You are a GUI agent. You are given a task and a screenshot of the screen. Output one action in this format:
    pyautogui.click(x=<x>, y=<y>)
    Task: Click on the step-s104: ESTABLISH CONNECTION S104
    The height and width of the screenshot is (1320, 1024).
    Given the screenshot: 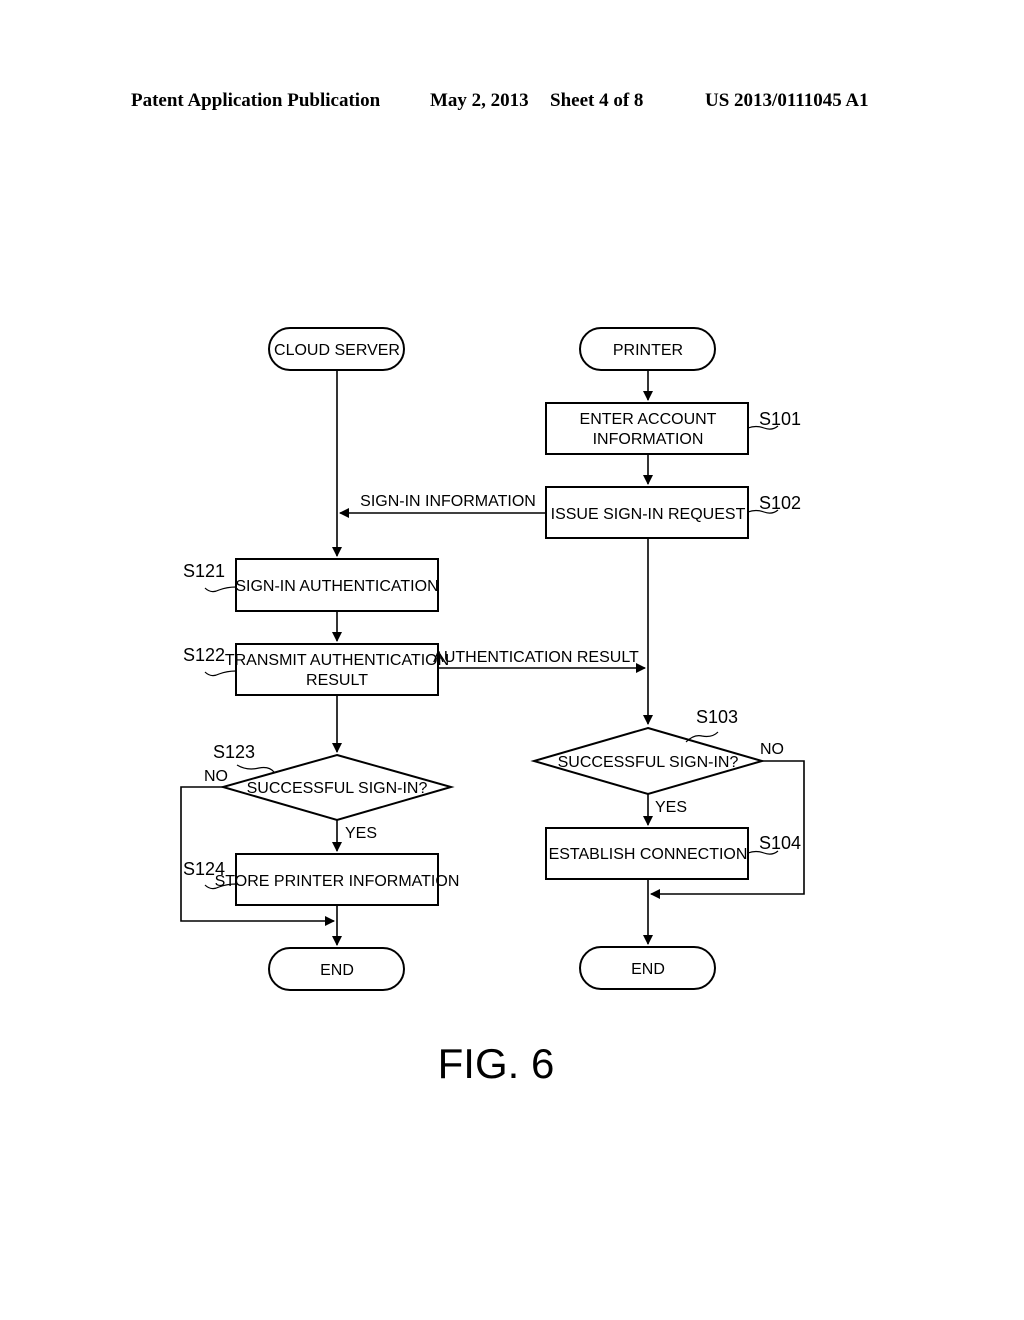 What is the action you would take?
    pyautogui.click(x=673, y=853)
    